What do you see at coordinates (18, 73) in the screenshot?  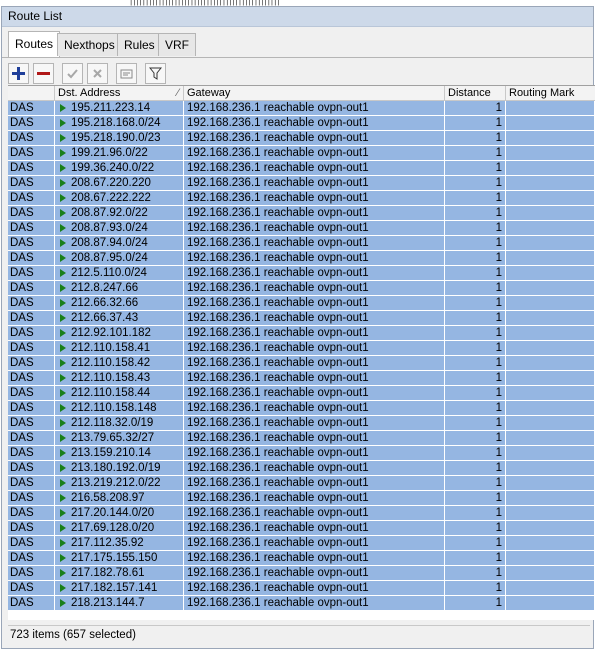 I see `add-button` at bounding box center [18, 73].